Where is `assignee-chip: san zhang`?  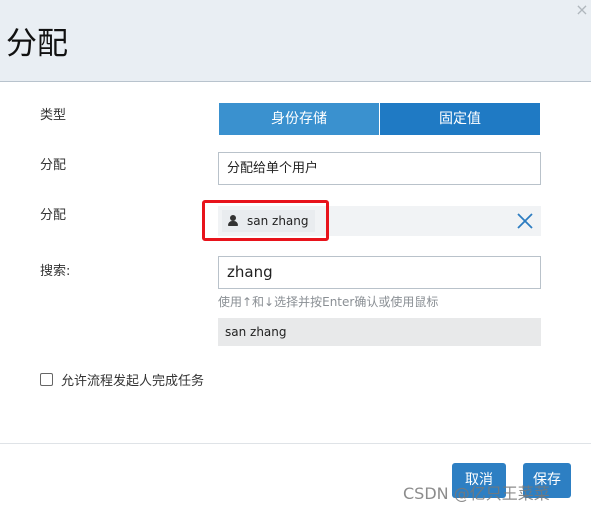
assignee-chip: san zhang is located at coordinates (268, 221).